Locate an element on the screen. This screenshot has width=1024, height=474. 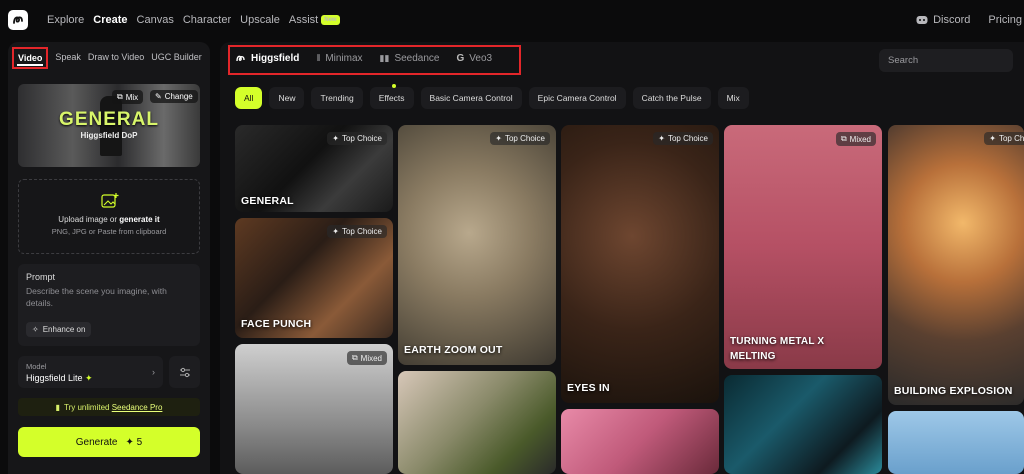
enhance-label: Enhance on is located at coordinates (64, 329).